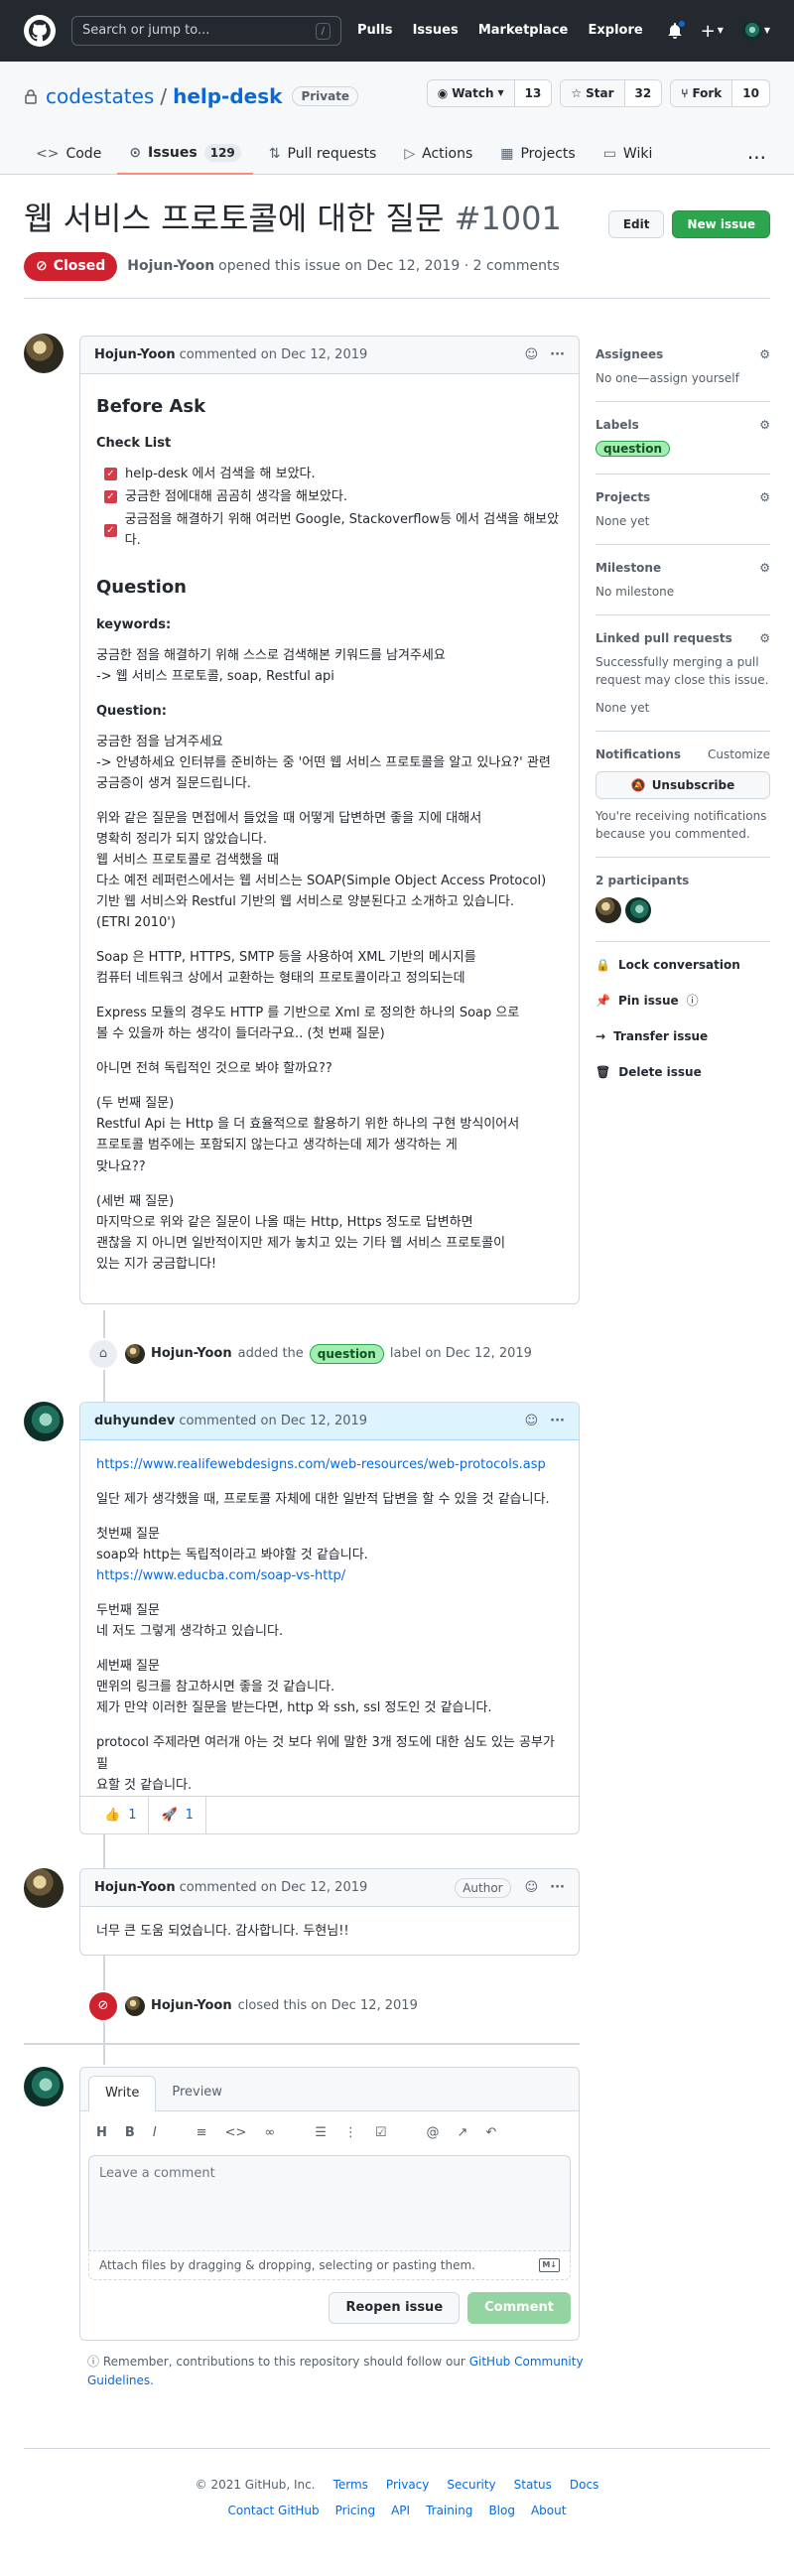 The image size is (794, 2576). Describe the element at coordinates (683, 784) in the screenshot. I see `unsubscribe-button: 🔕 Unsubscribe` at that location.